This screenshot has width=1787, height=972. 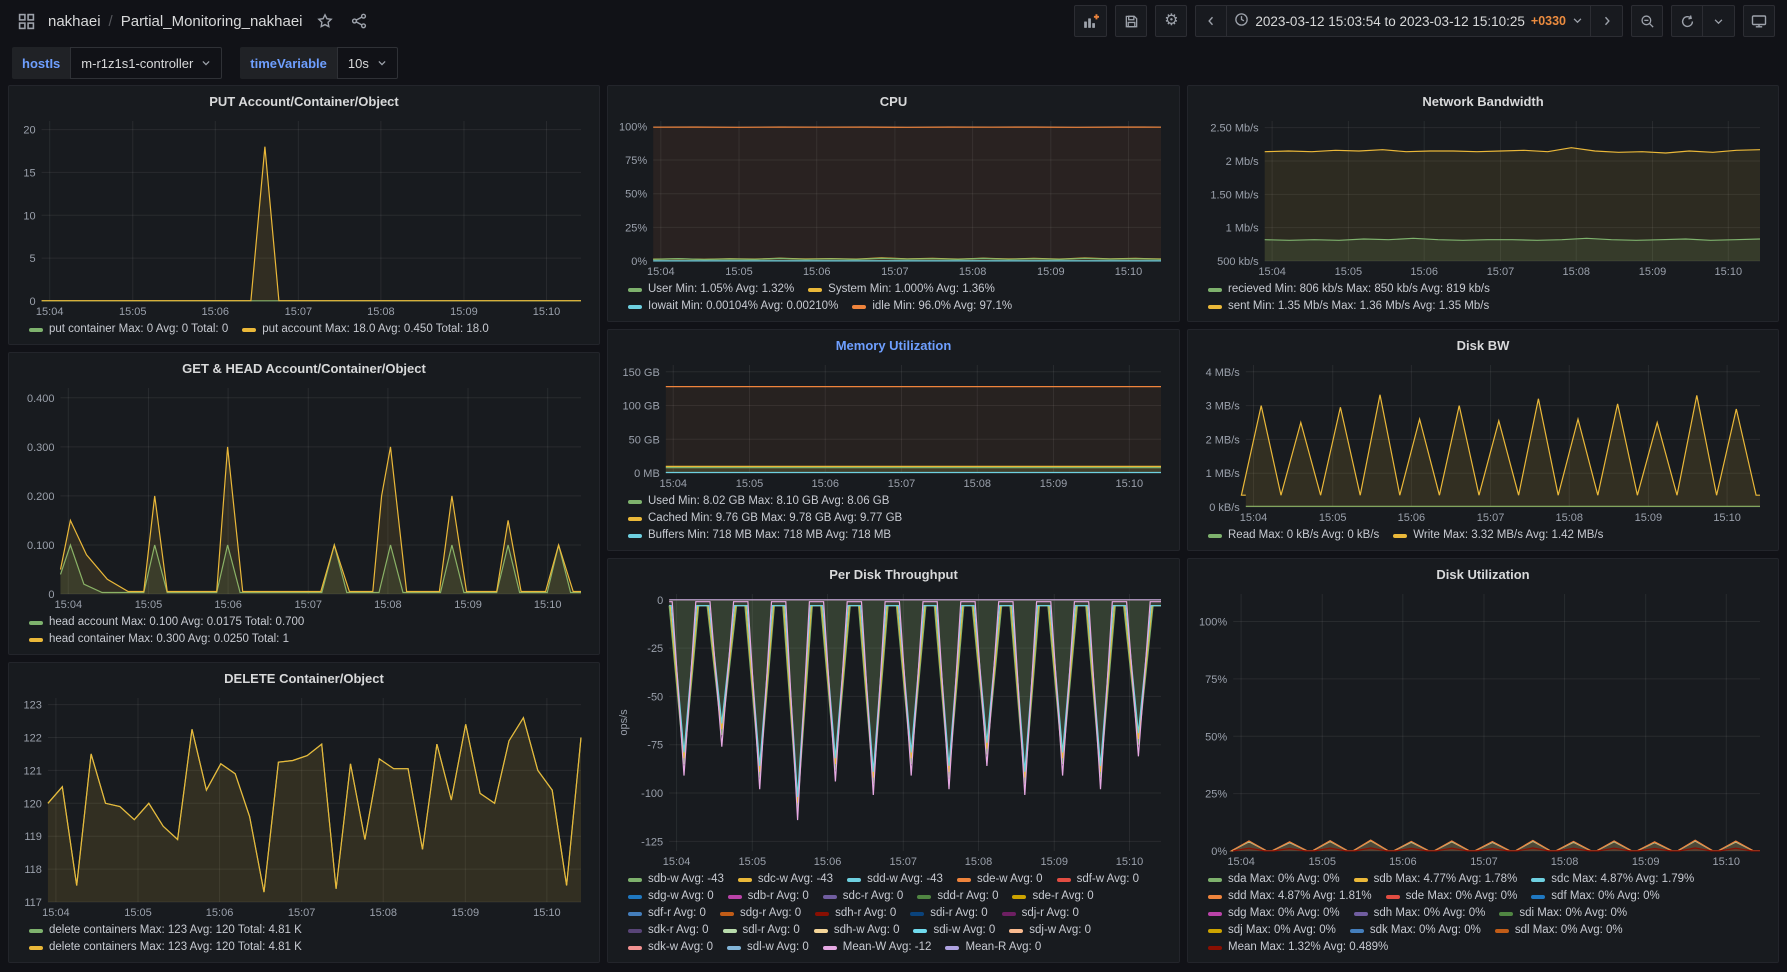 I want to click on save-dashboard-button, so click(x=1131, y=21).